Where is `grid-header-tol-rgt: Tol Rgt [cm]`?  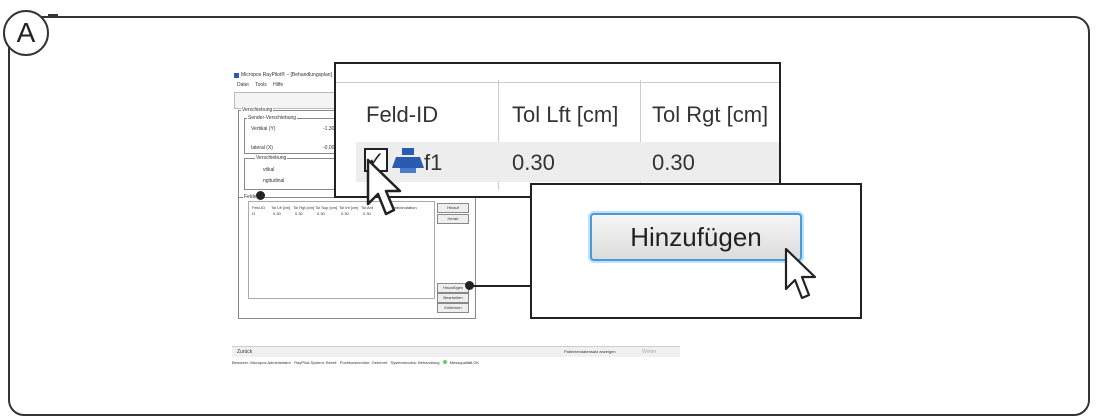 grid-header-tol-rgt: Tol Rgt [cm] is located at coordinates (304, 207).